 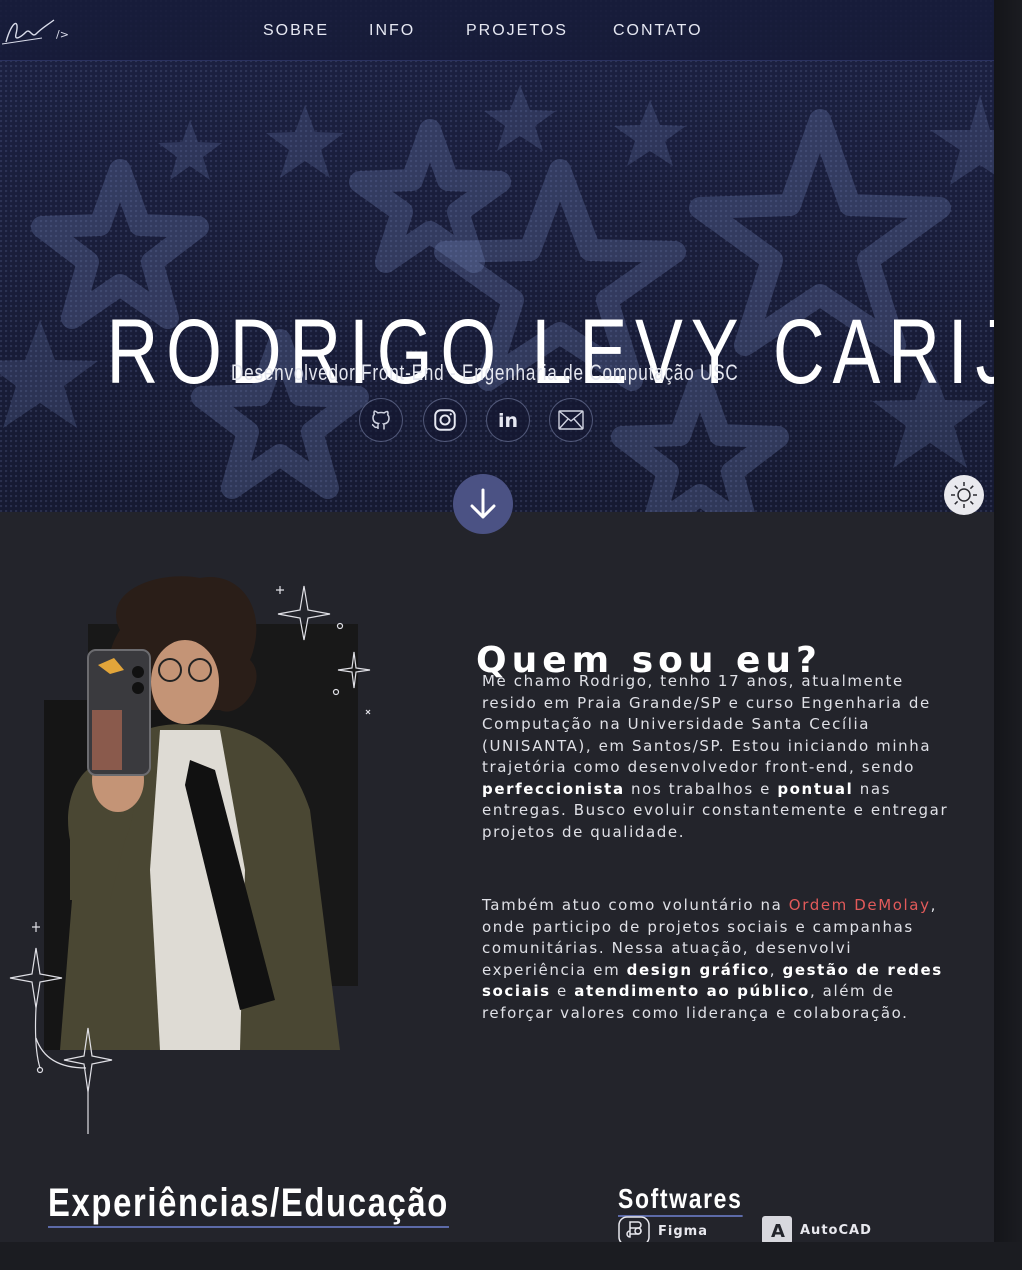 What do you see at coordinates (698, 969) in the screenshot?
I see `highlight-design-grafico: design gráfico` at bounding box center [698, 969].